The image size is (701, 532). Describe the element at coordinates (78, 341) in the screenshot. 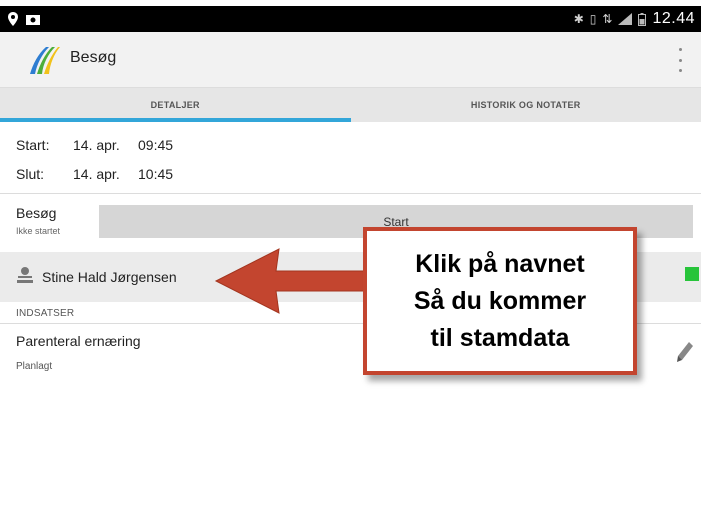

I see `intervention-title: Parenteral ernæring` at that location.